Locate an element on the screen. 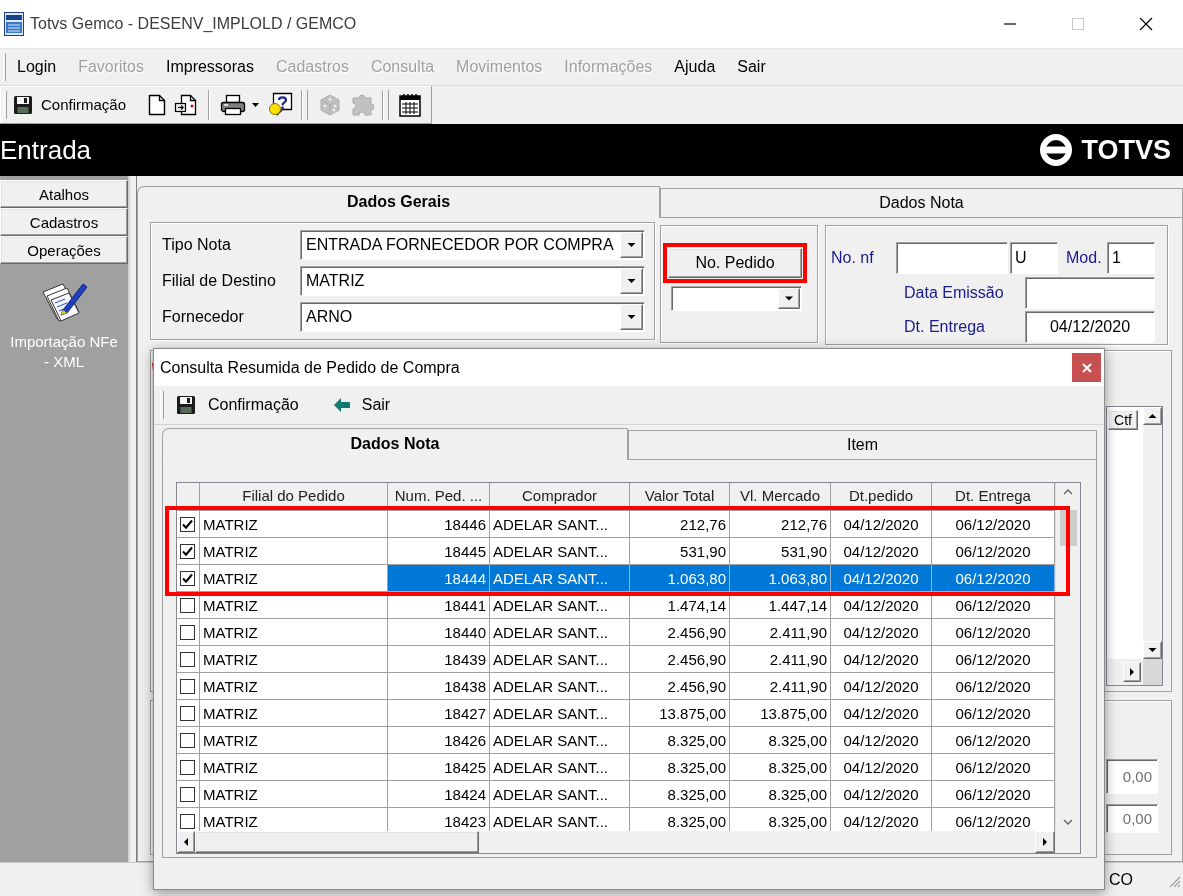 This screenshot has width=1183, height=896. field-label: No. nf is located at coordinates (853, 258).